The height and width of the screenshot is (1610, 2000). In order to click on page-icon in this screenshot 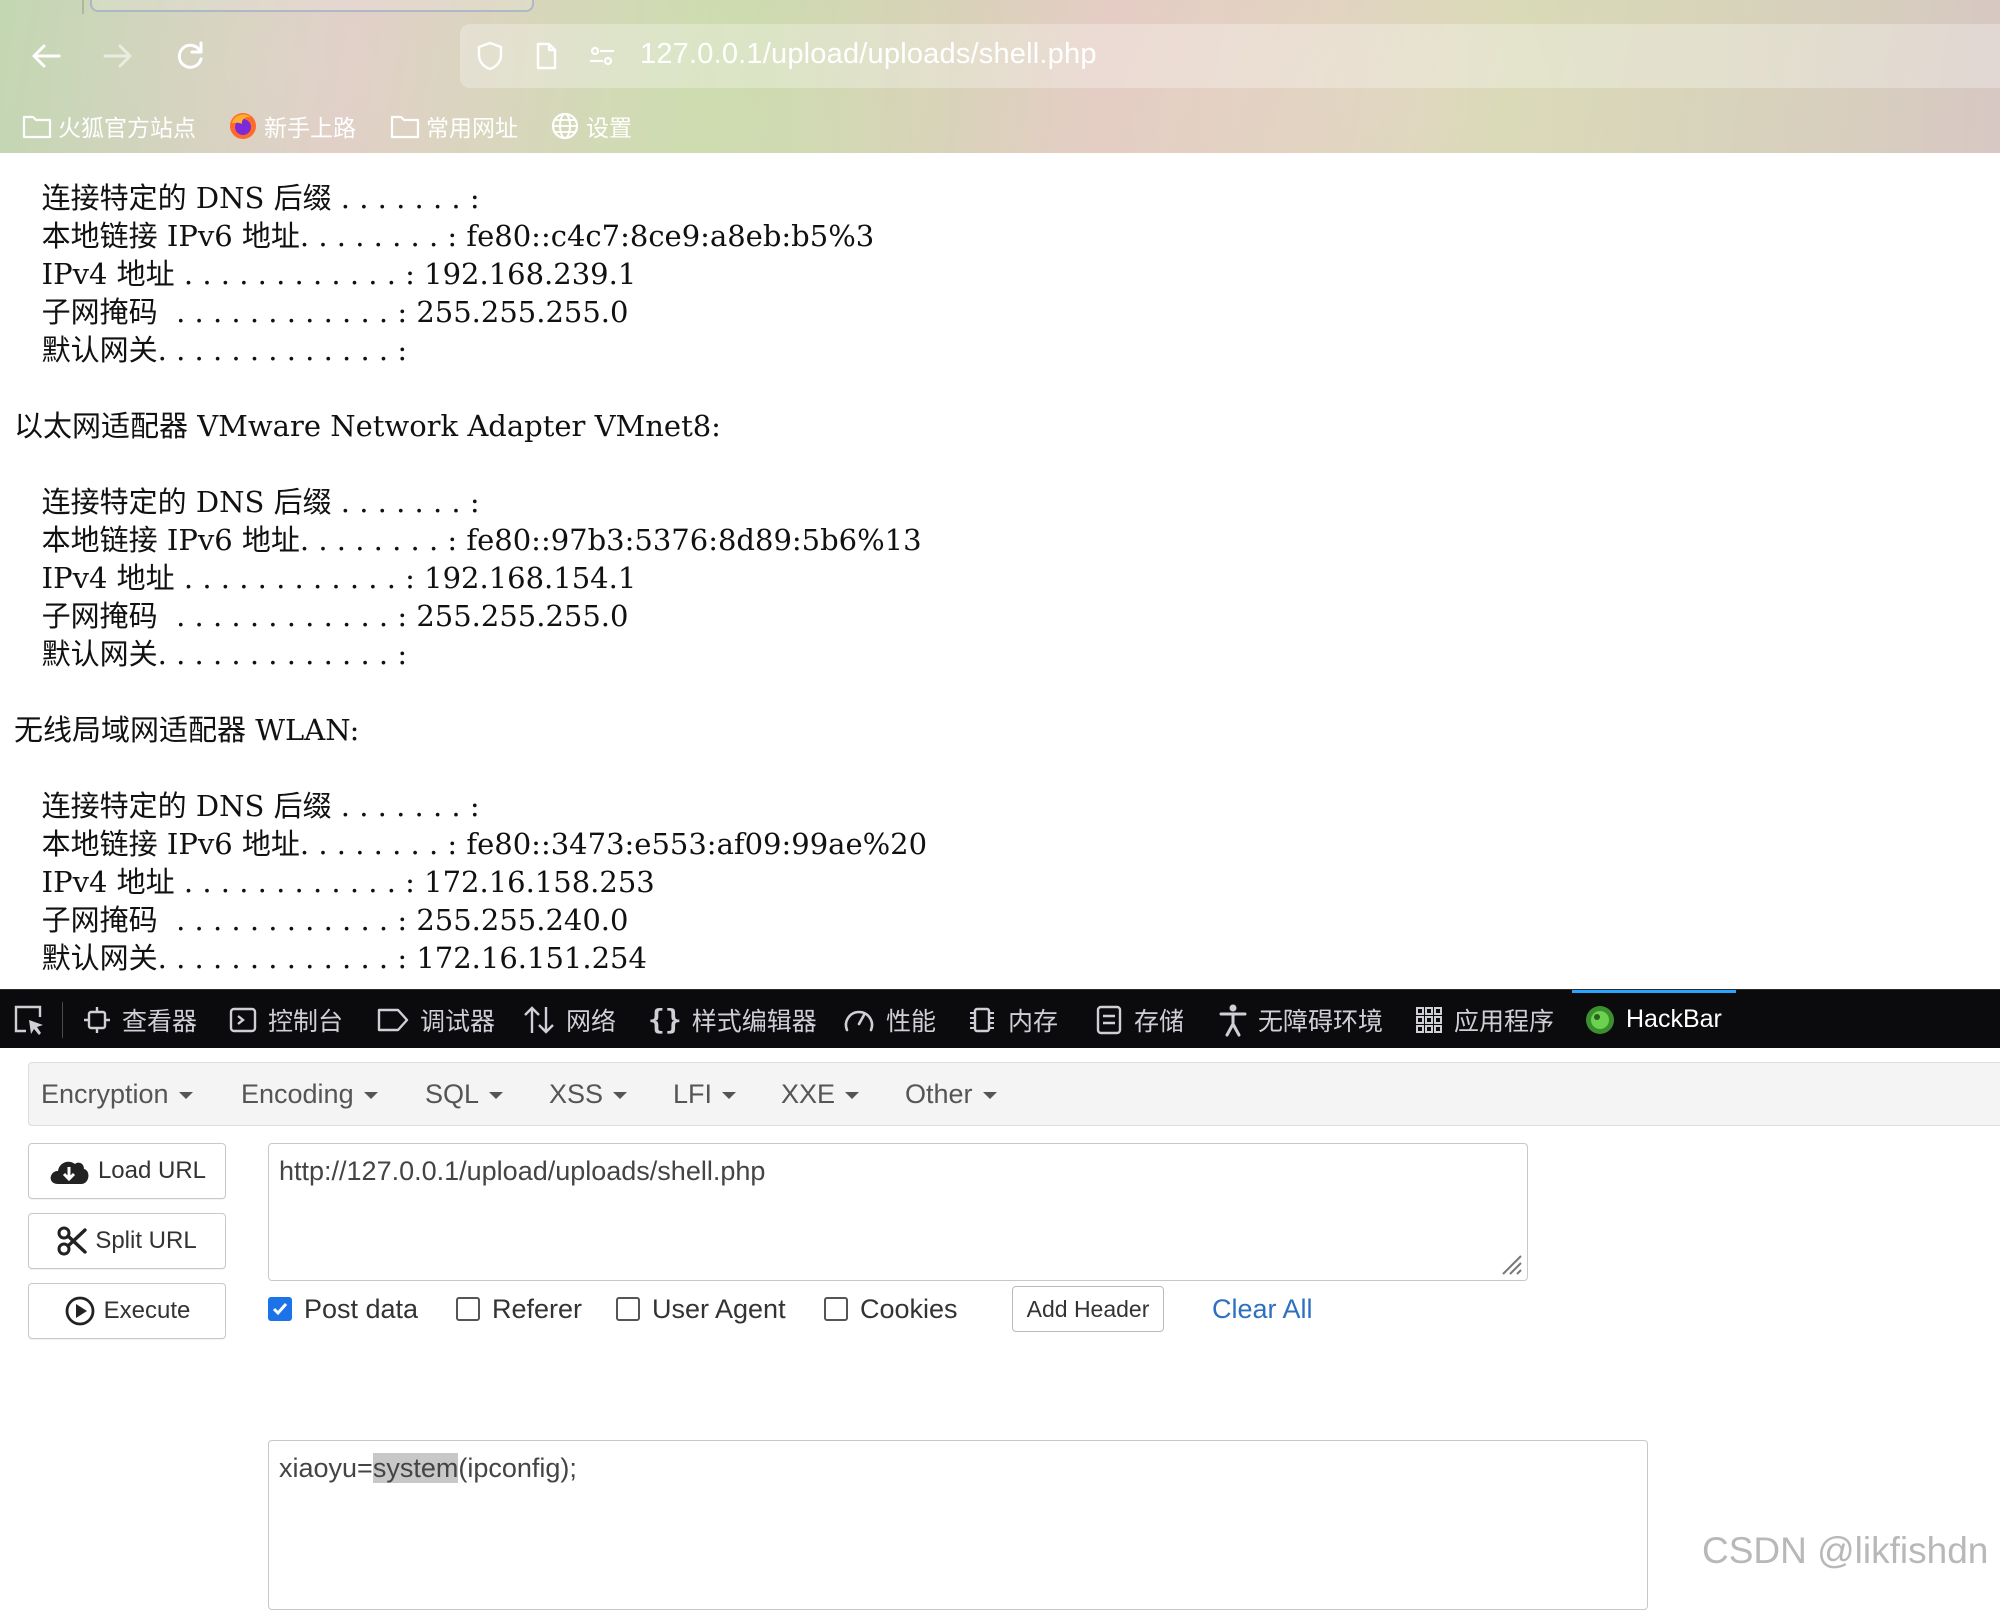, I will do `click(546, 56)`.